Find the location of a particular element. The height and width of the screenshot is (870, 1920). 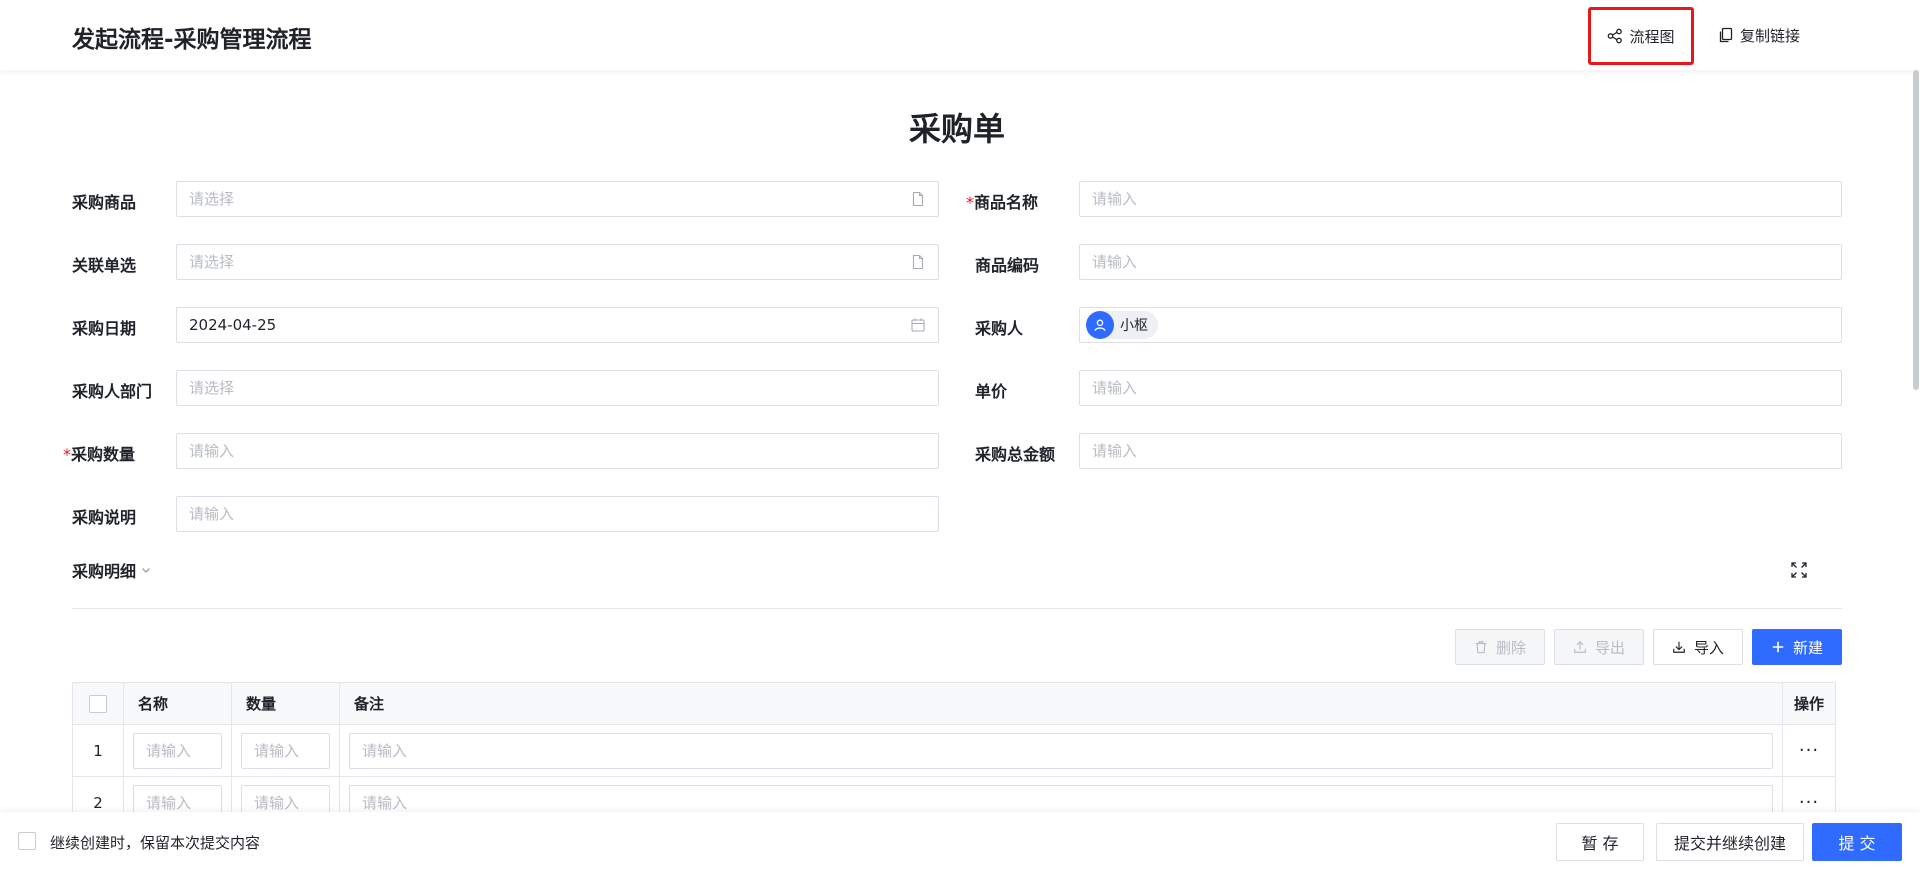

calendar-icon is located at coordinates (918, 325).